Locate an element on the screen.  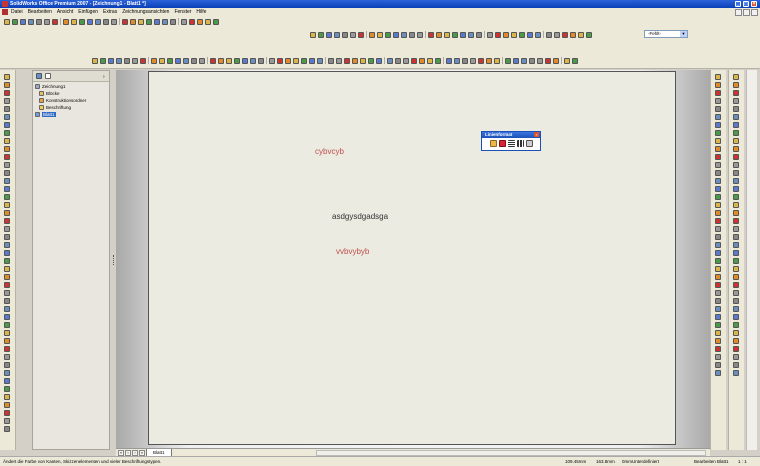
minimize-button: _ is located at coordinates (738, 4).